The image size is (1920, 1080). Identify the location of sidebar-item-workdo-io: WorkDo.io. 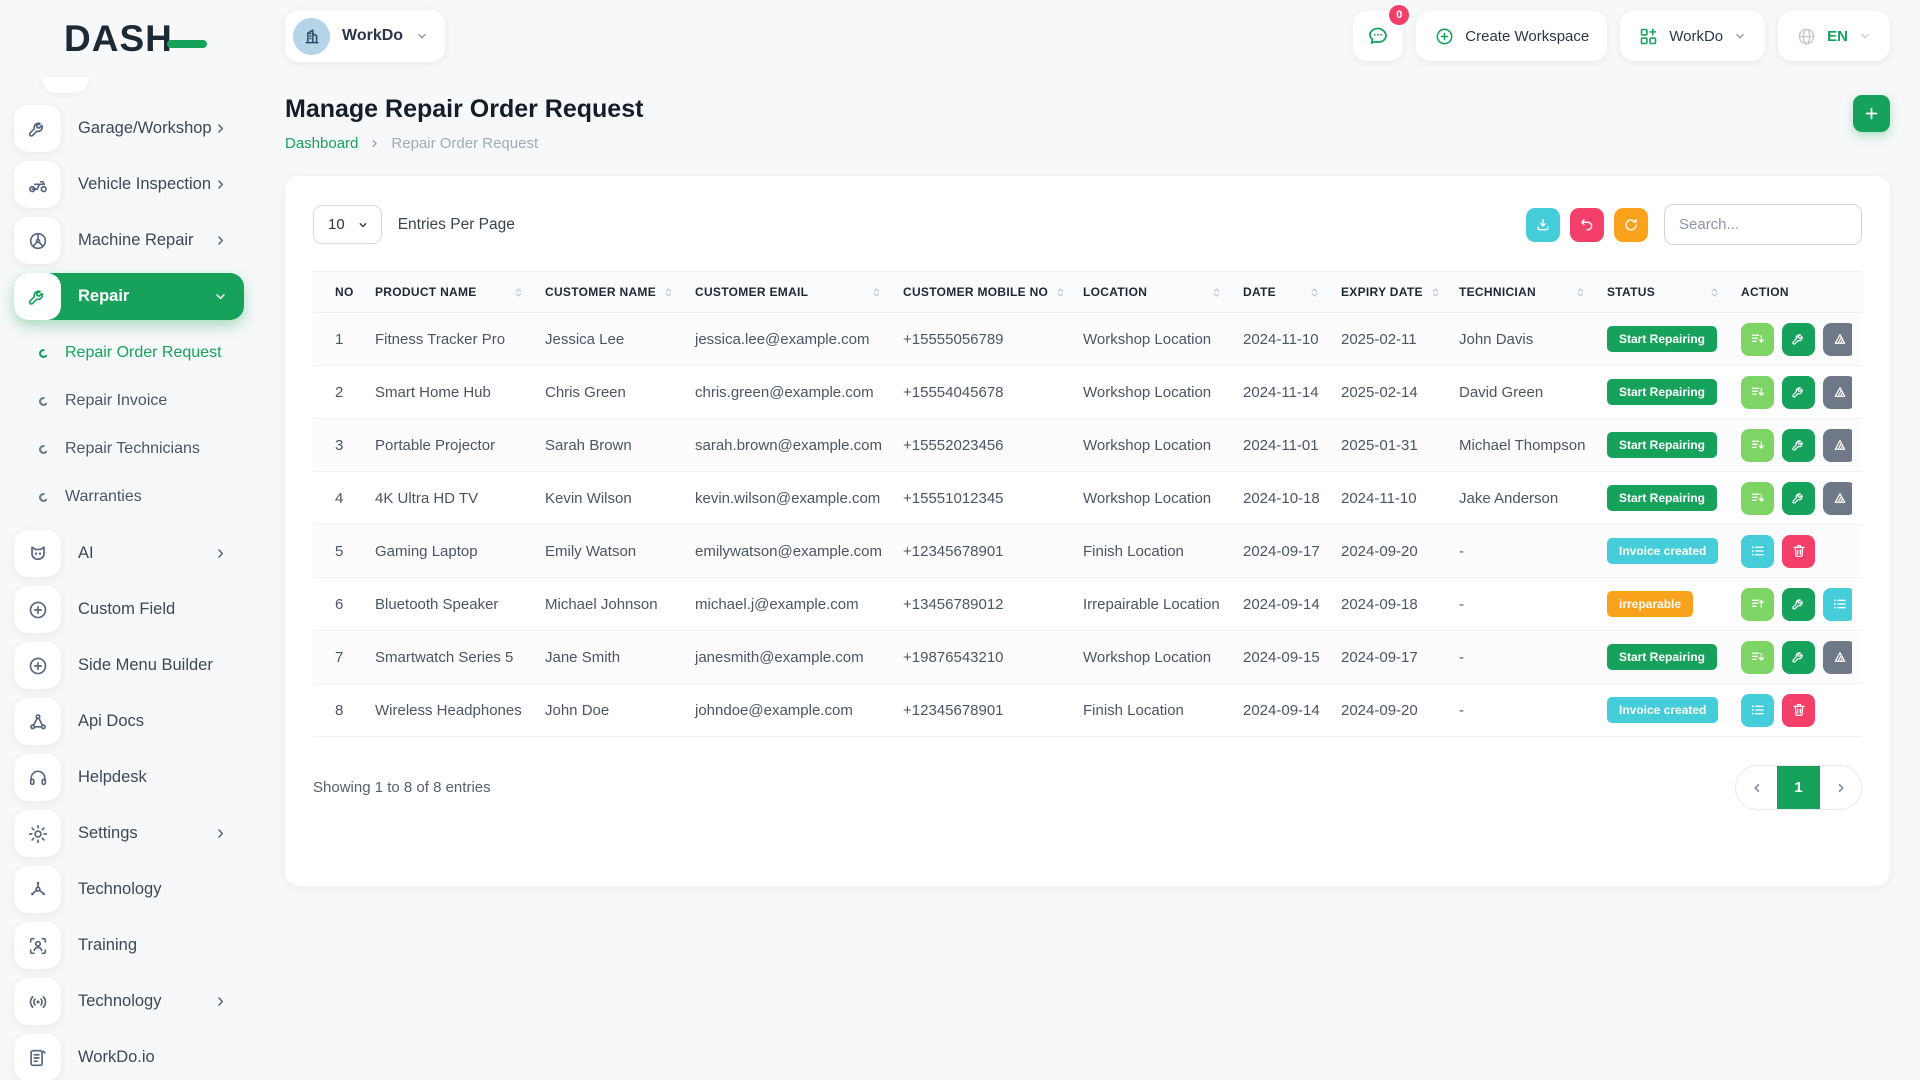
(129, 1057).